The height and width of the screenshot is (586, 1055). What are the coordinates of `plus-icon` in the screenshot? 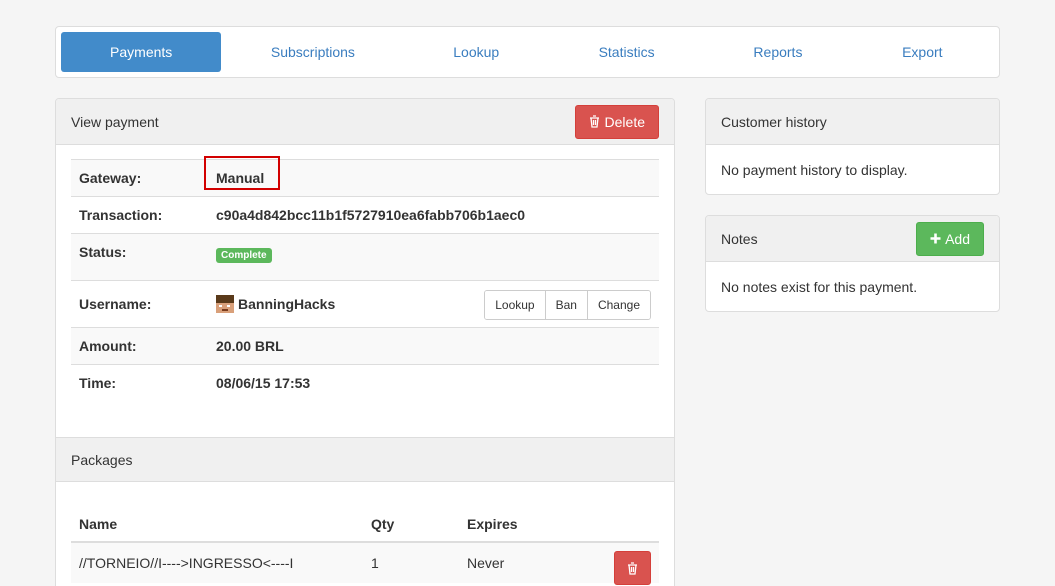 It's located at (935, 238).